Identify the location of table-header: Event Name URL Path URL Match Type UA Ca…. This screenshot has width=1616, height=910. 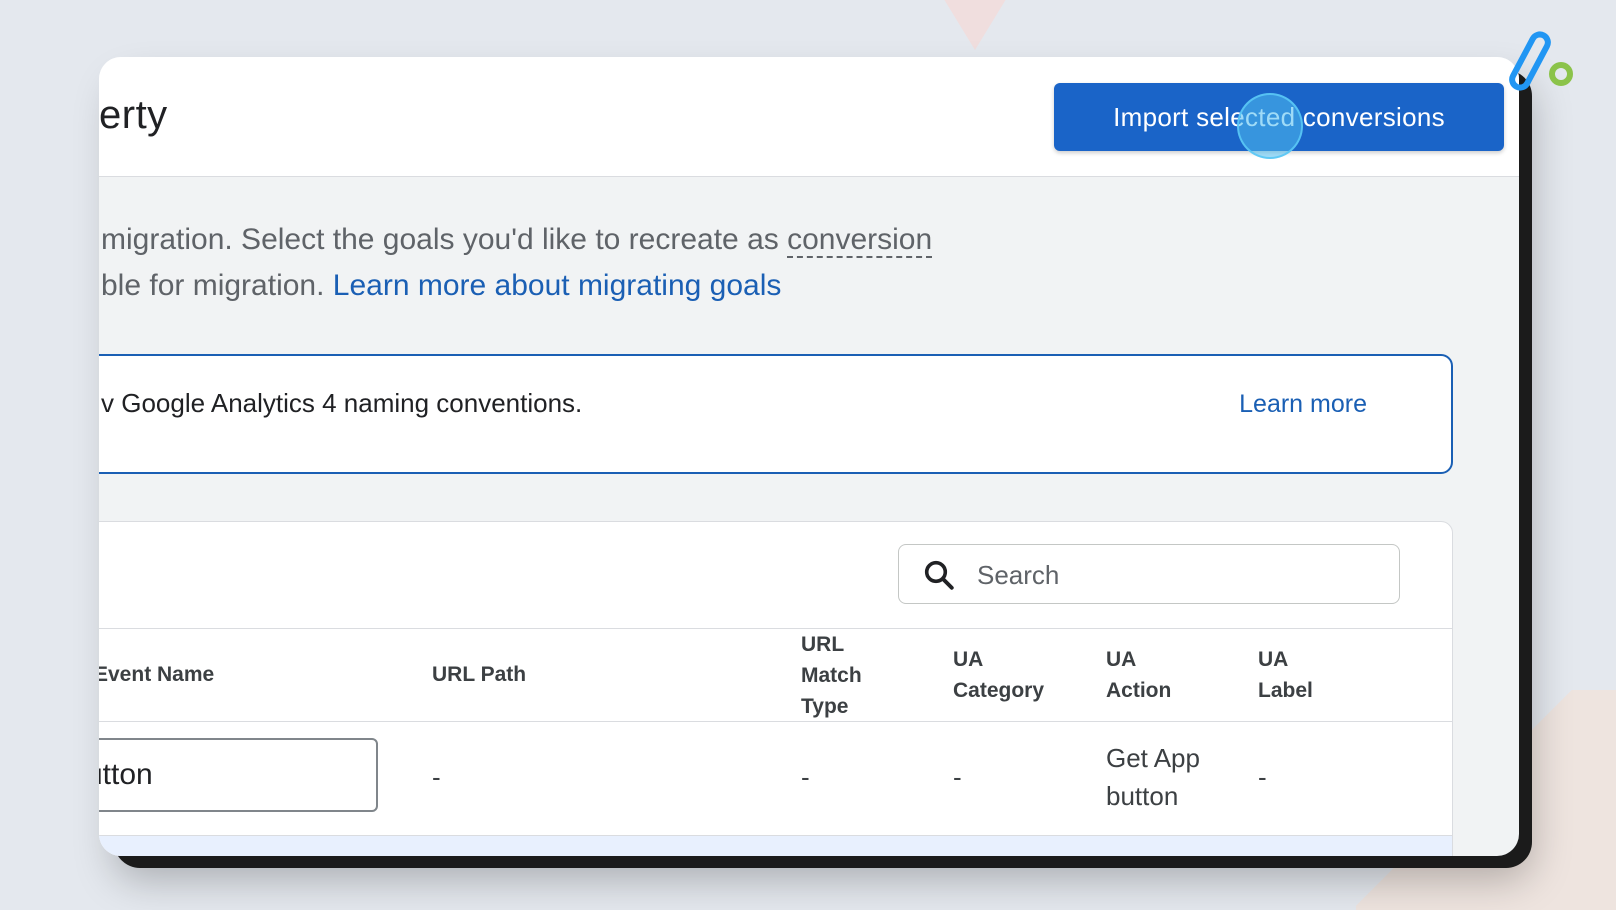
(775, 675).